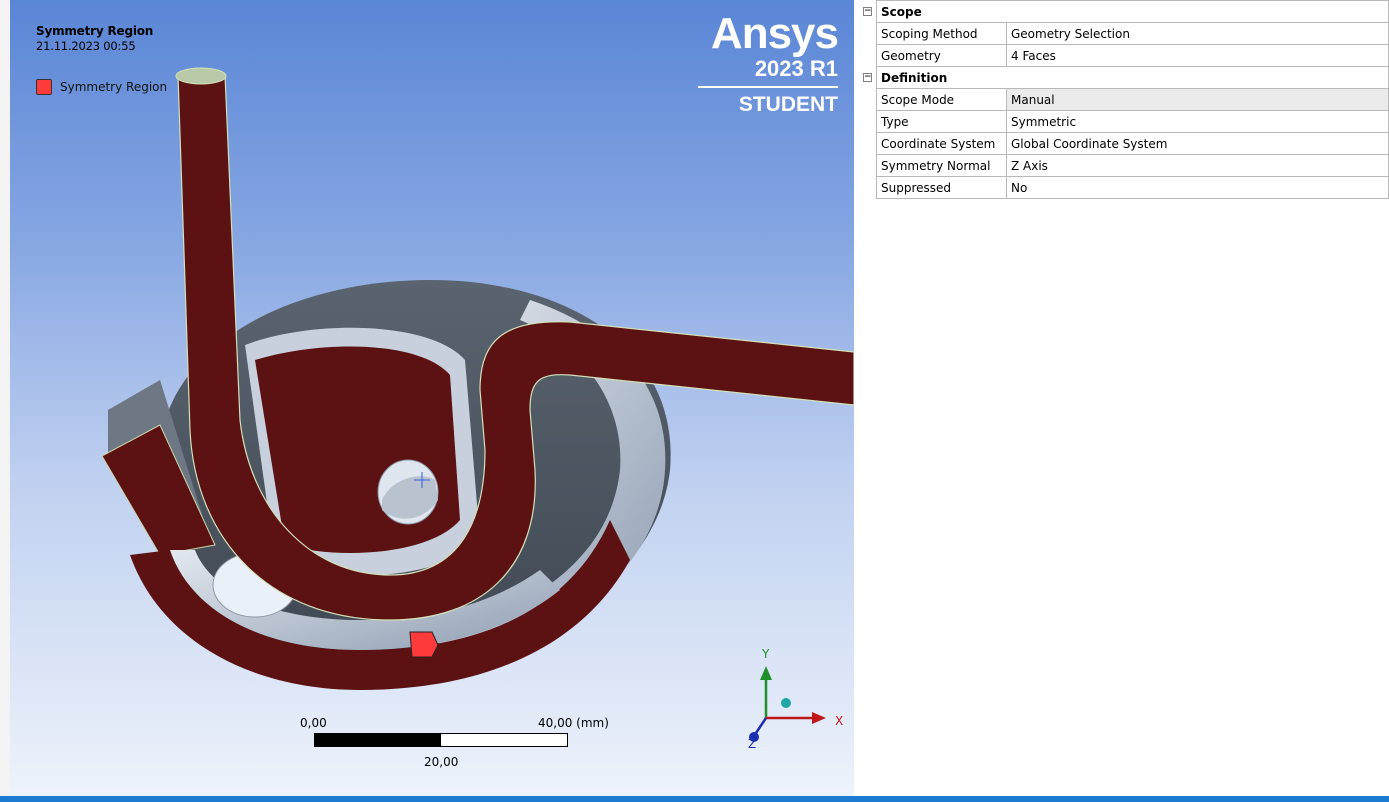 This screenshot has width=1389, height=802. I want to click on property-row: Type Symmetric, so click(1132, 121).